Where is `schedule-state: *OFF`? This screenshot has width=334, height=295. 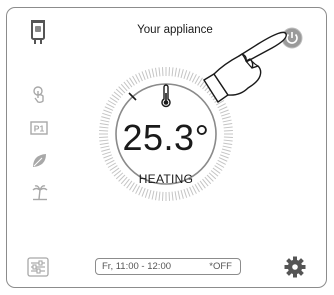
schedule-state: *OFF is located at coordinates (220, 266).